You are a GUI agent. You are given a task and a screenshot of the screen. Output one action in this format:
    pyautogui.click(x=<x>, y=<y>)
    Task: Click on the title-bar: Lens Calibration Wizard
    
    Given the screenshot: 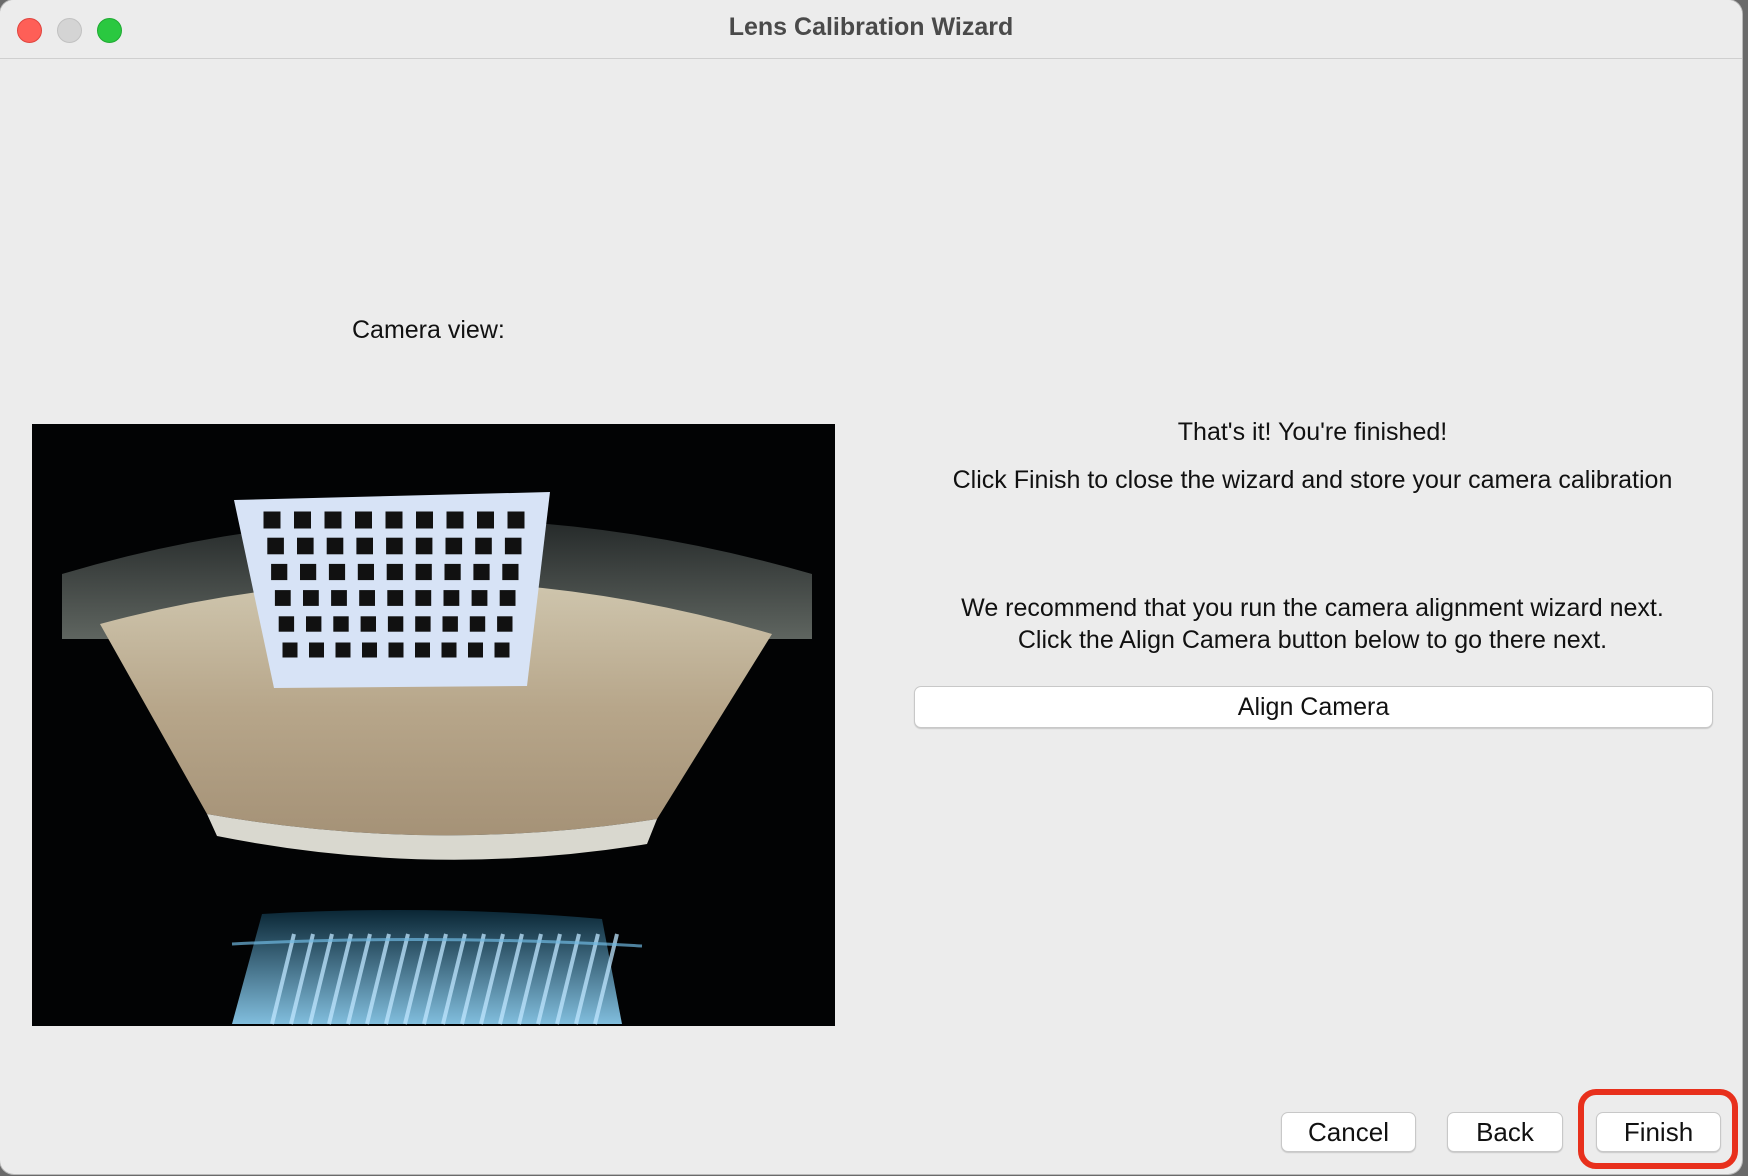 What is the action you would take?
    pyautogui.click(x=871, y=29)
    